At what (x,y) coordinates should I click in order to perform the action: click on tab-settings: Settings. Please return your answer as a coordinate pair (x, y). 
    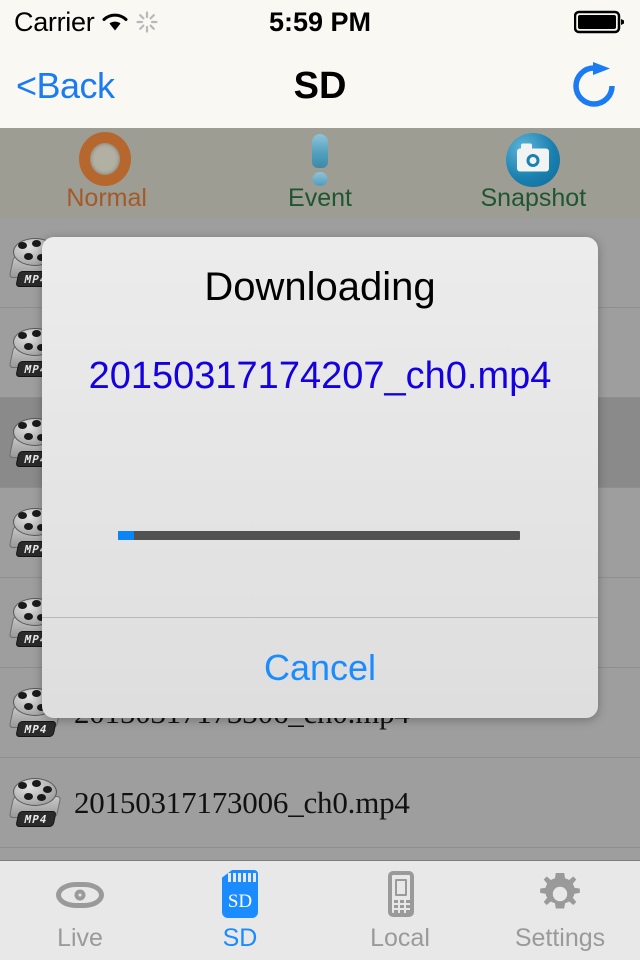
    Looking at the image, I should click on (560, 910).